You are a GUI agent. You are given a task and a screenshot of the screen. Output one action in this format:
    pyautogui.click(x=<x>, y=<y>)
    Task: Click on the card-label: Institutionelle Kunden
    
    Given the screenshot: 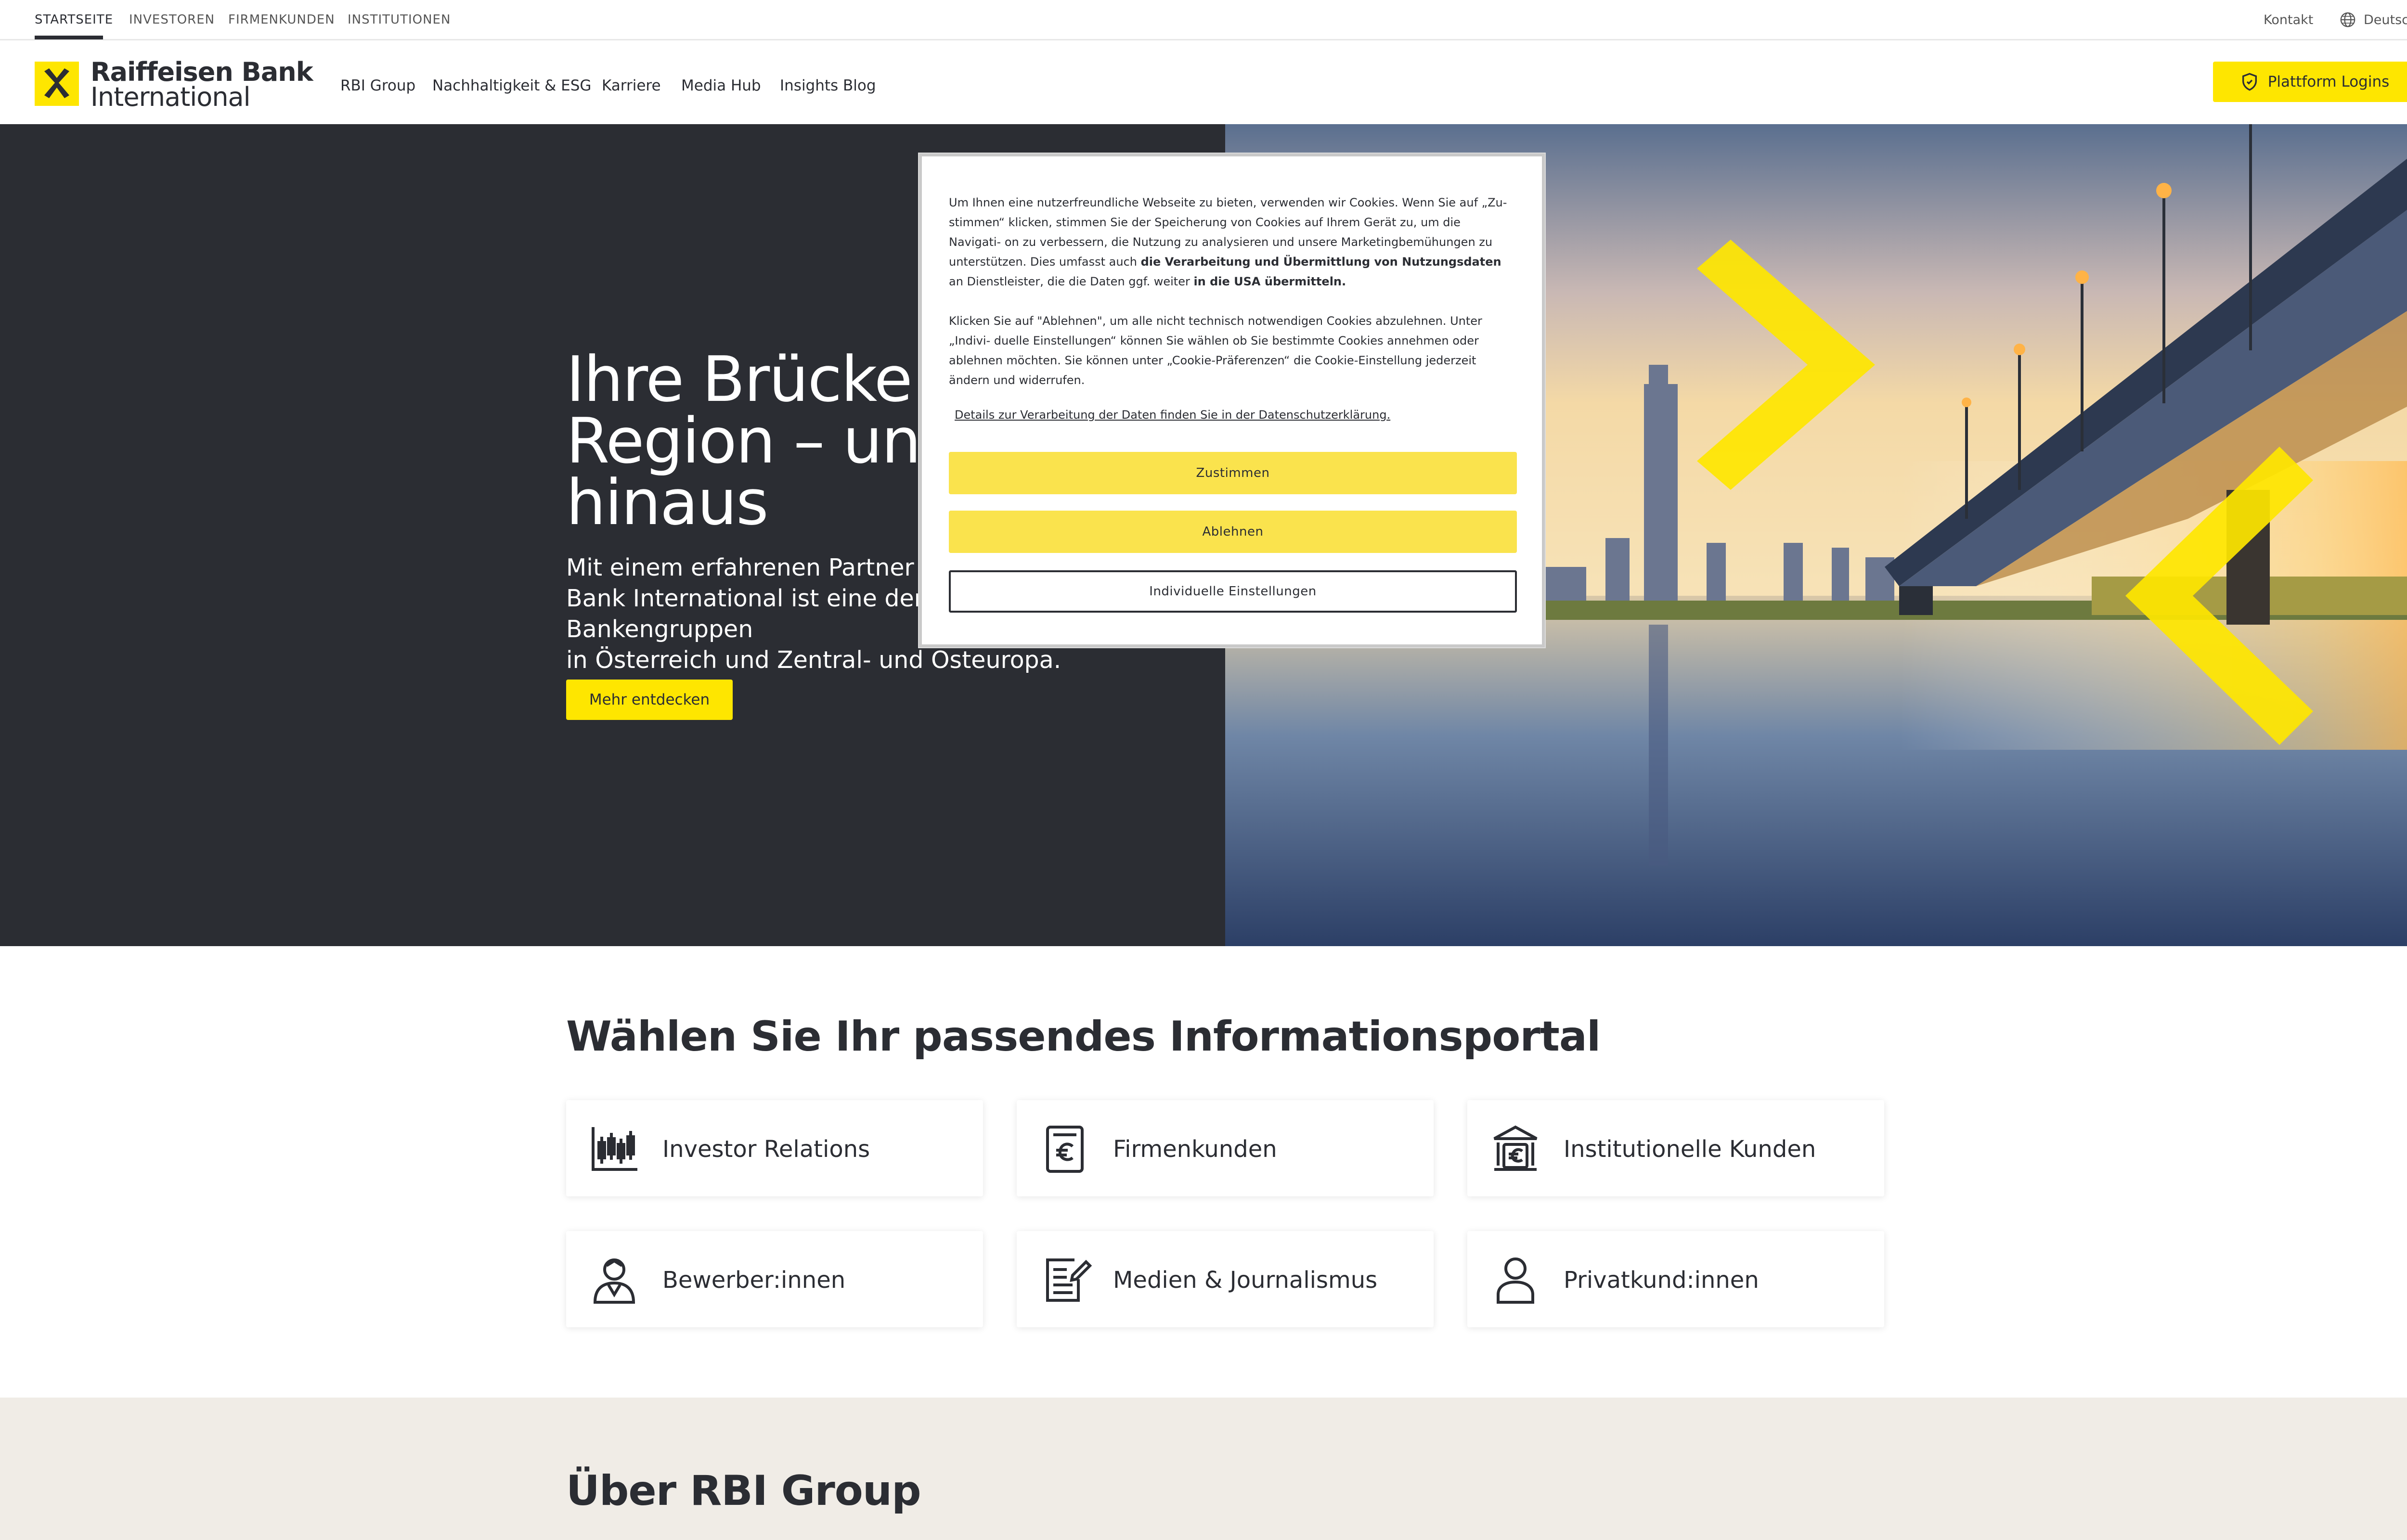 What is the action you would take?
    pyautogui.click(x=1690, y=1149)
    